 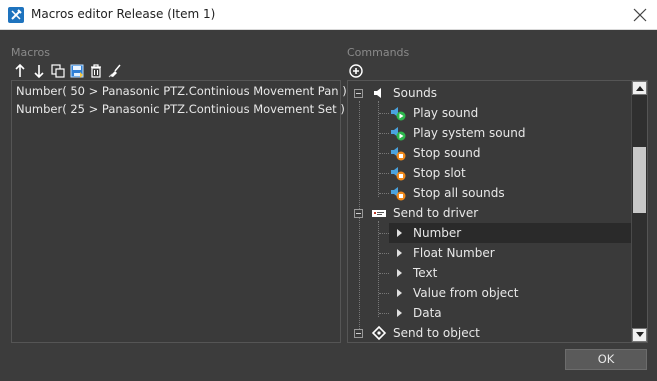 I want to click on scroll-up-icon, so click(x=639, y=88).